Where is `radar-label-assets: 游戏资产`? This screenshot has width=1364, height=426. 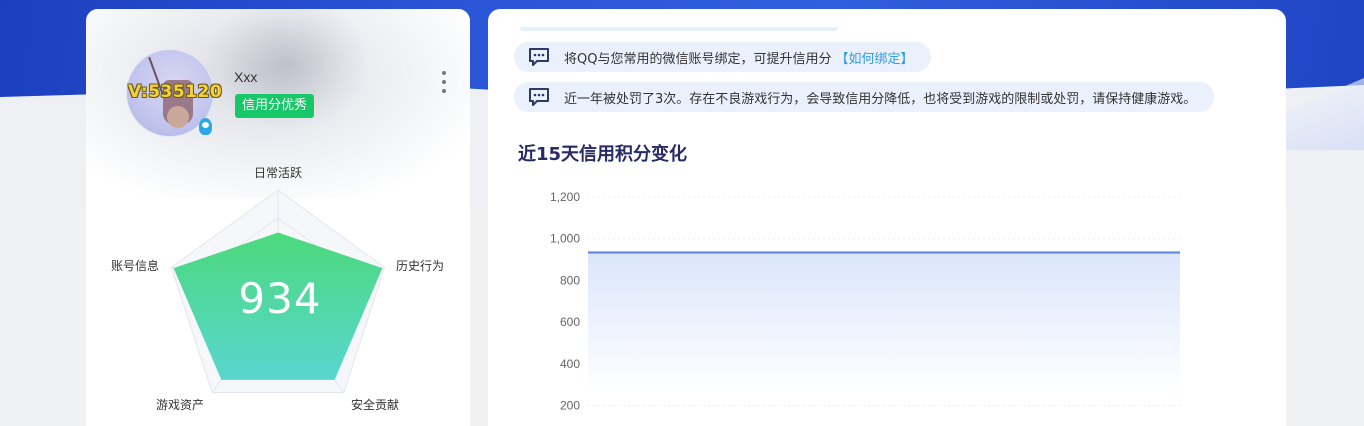 radar-label-assets: 游戏资产 is located at coordinates (180, 405).